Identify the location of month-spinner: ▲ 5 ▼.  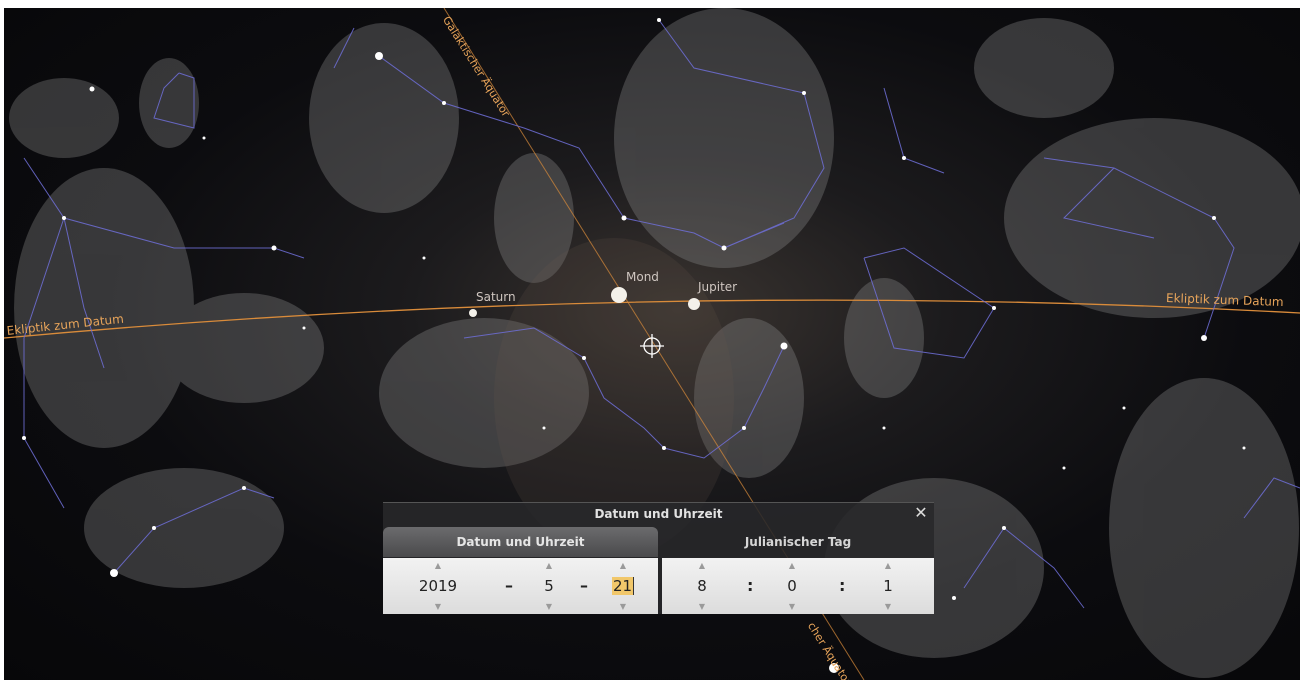
(549, 586).